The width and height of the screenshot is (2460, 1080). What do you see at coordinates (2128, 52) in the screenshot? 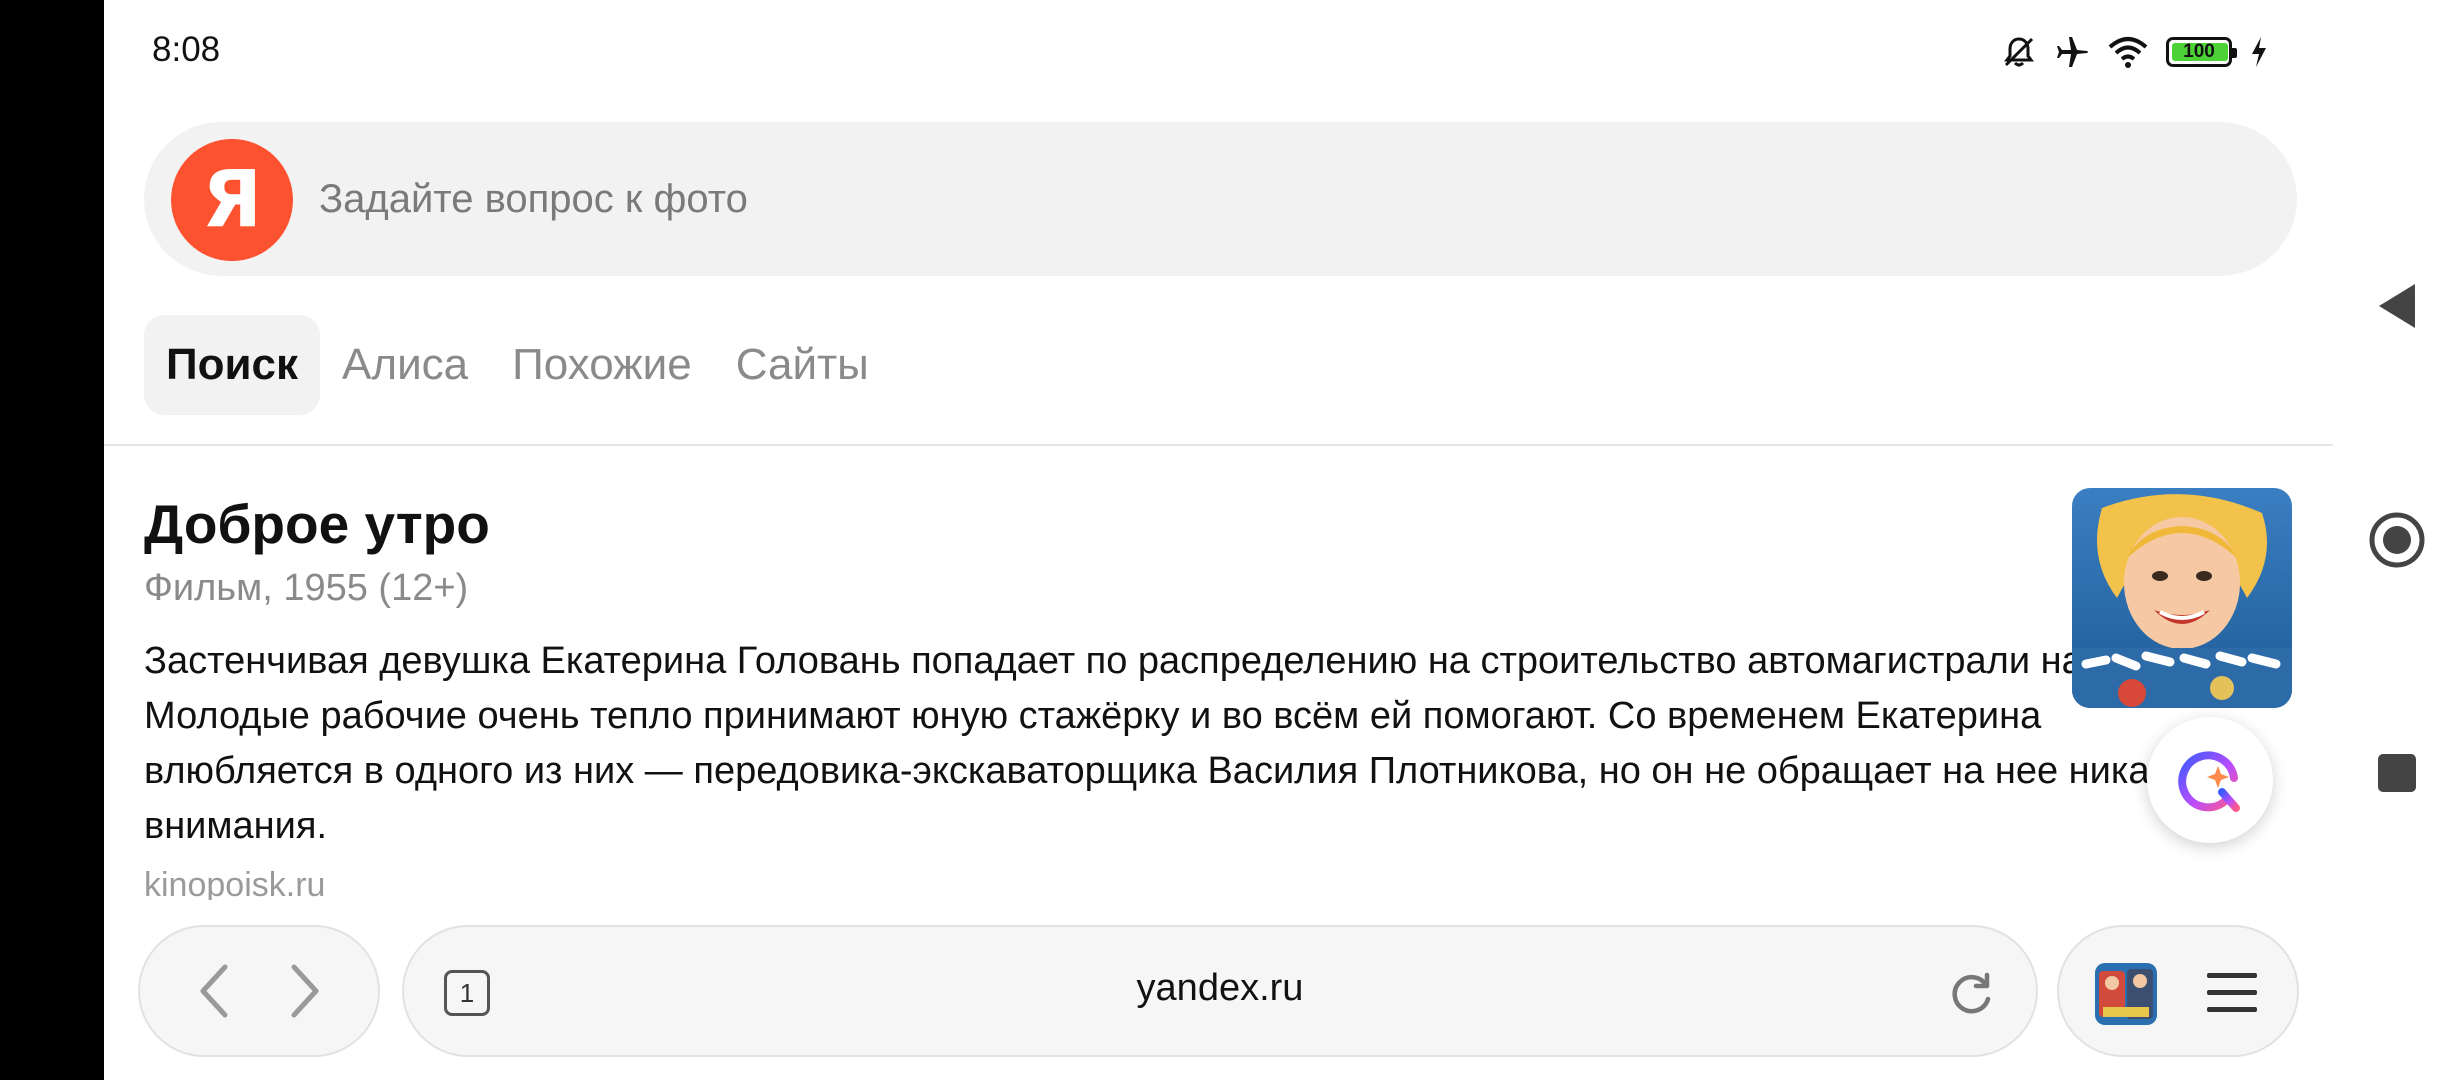
I see `wifi-icon` at bounding box center [2128, 52].